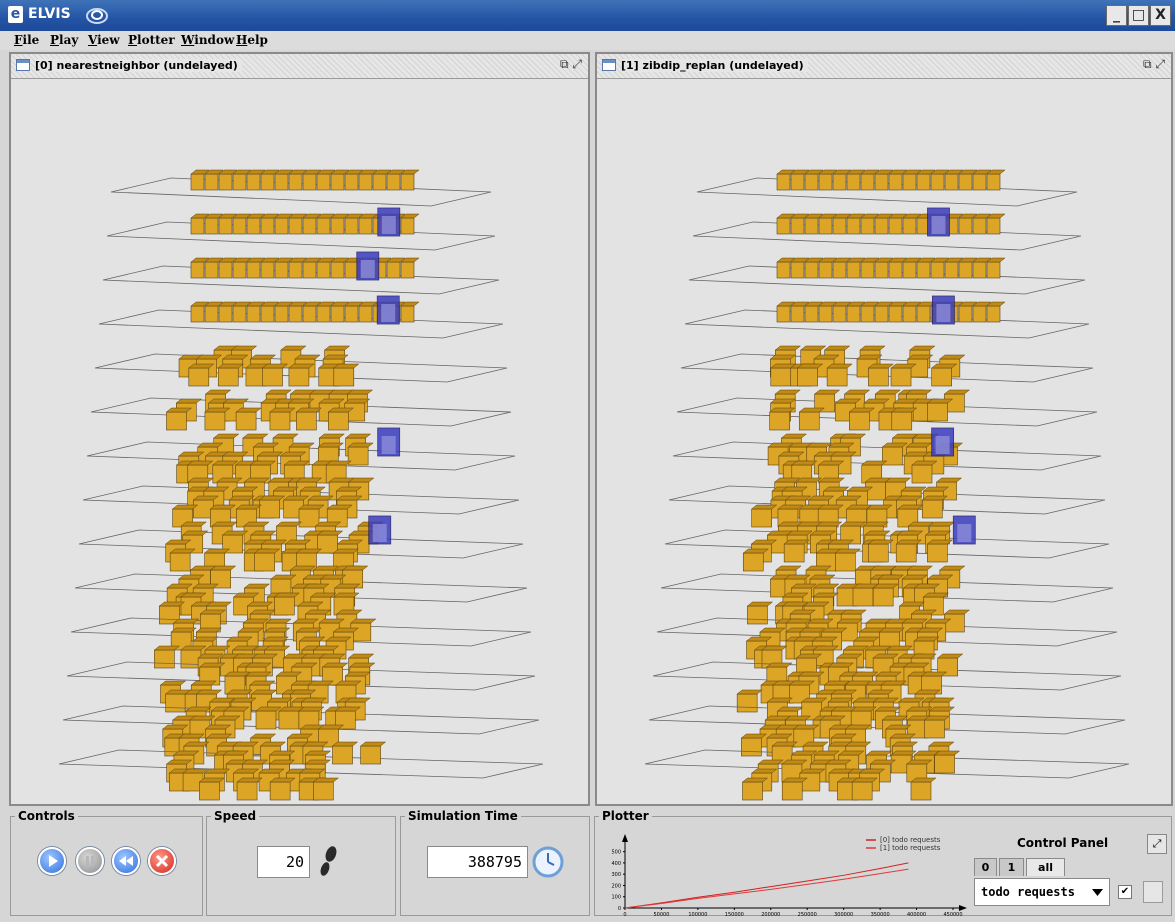  Describe the element at coordinates (463, 816) in the screenshot. I see `simulation-time-label: Simulation Time` at that location.